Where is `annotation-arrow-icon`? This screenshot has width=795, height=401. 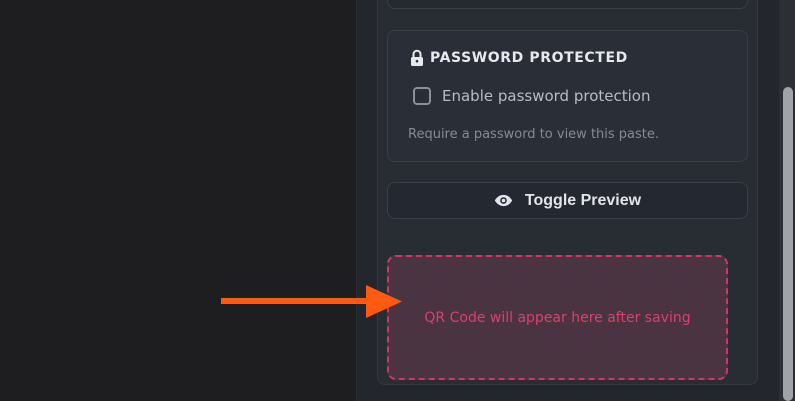 annotation-arrow-icon is located at coordinates (311, 301).